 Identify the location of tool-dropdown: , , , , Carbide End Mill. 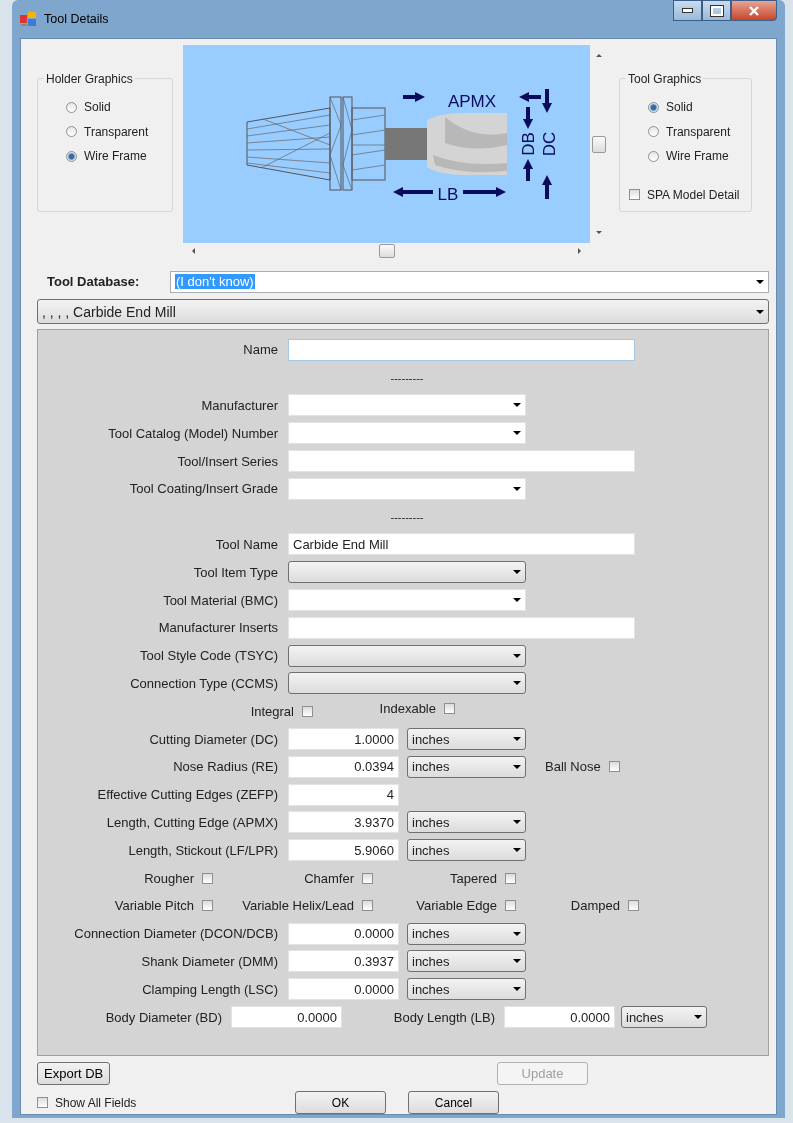
(403, 311).